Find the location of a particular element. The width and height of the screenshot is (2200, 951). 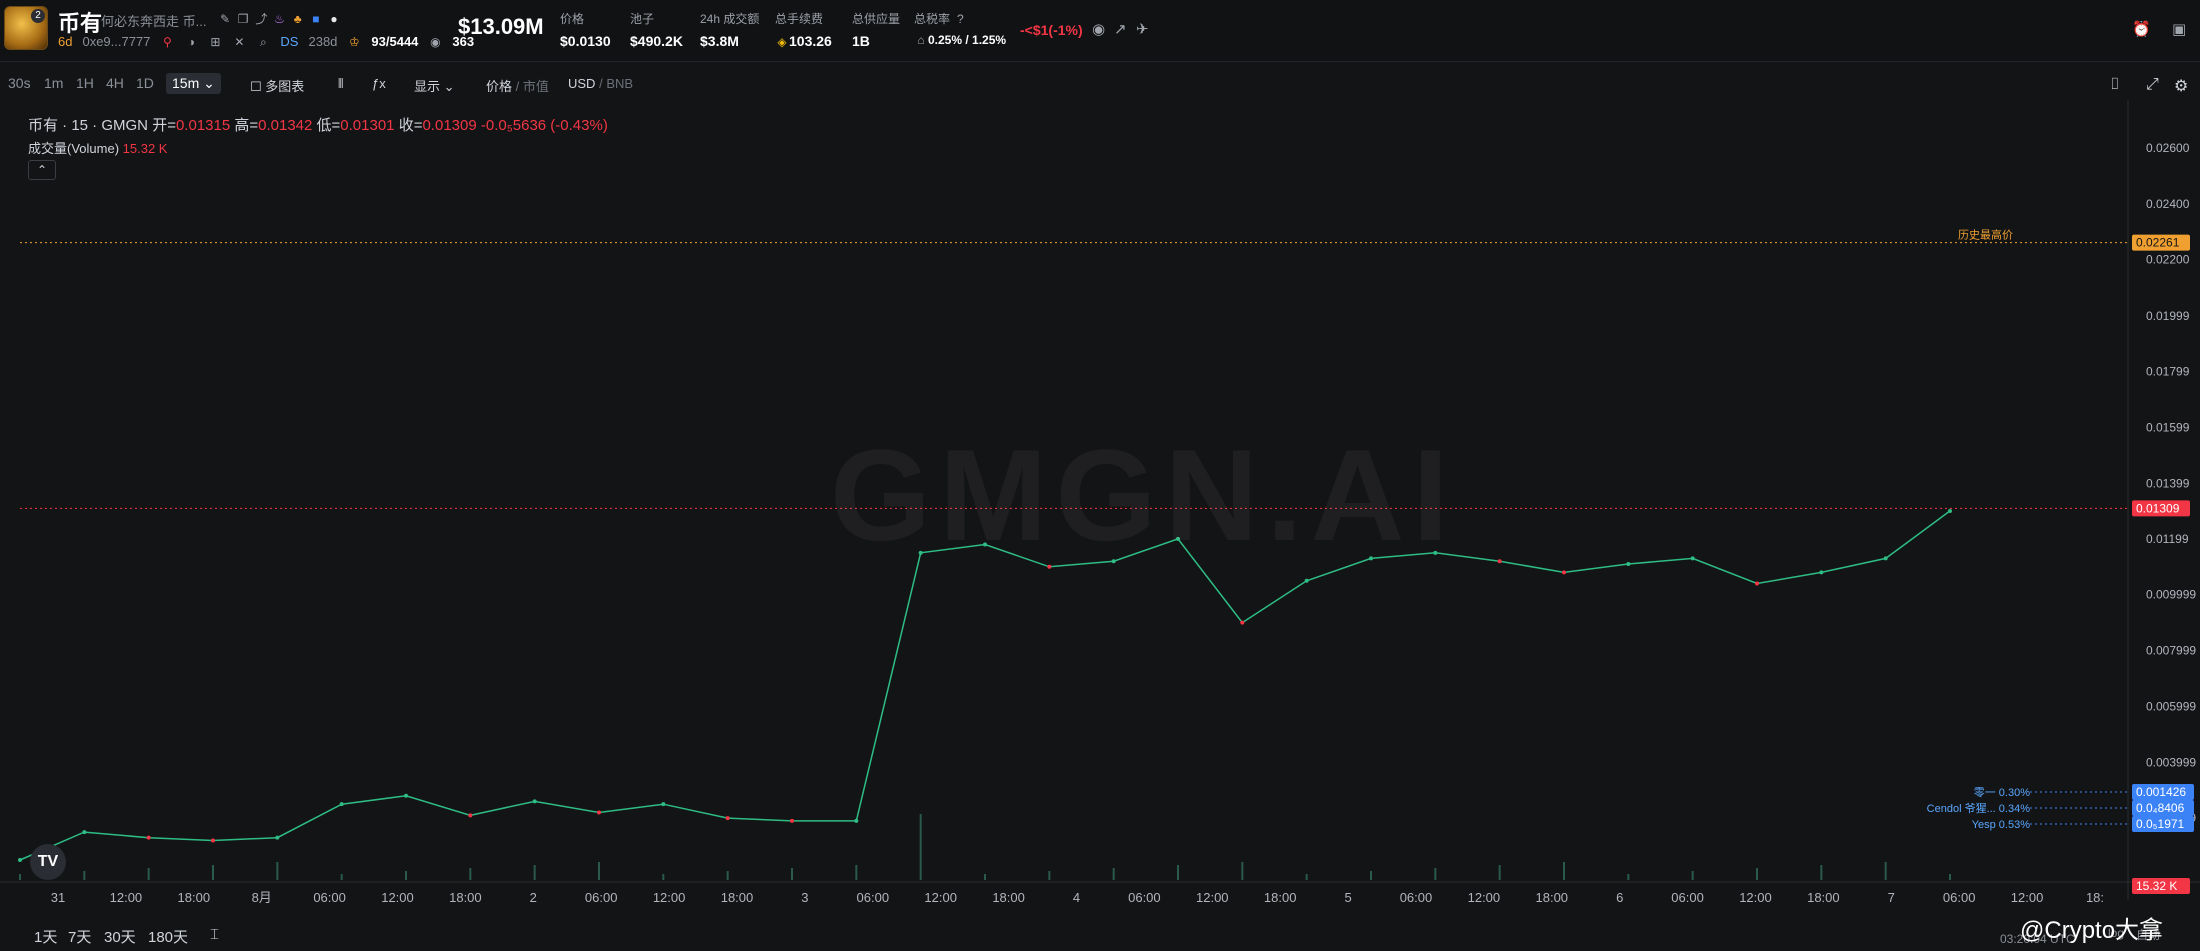

range-180d: 180天 is located at coordinates (168, 936).